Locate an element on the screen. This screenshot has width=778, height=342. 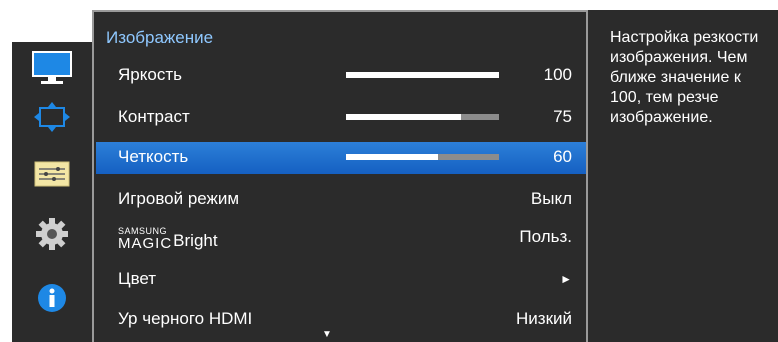
menu-item-label: SAMSUNG MAGIC Bright is located at coordinates (168, 239).